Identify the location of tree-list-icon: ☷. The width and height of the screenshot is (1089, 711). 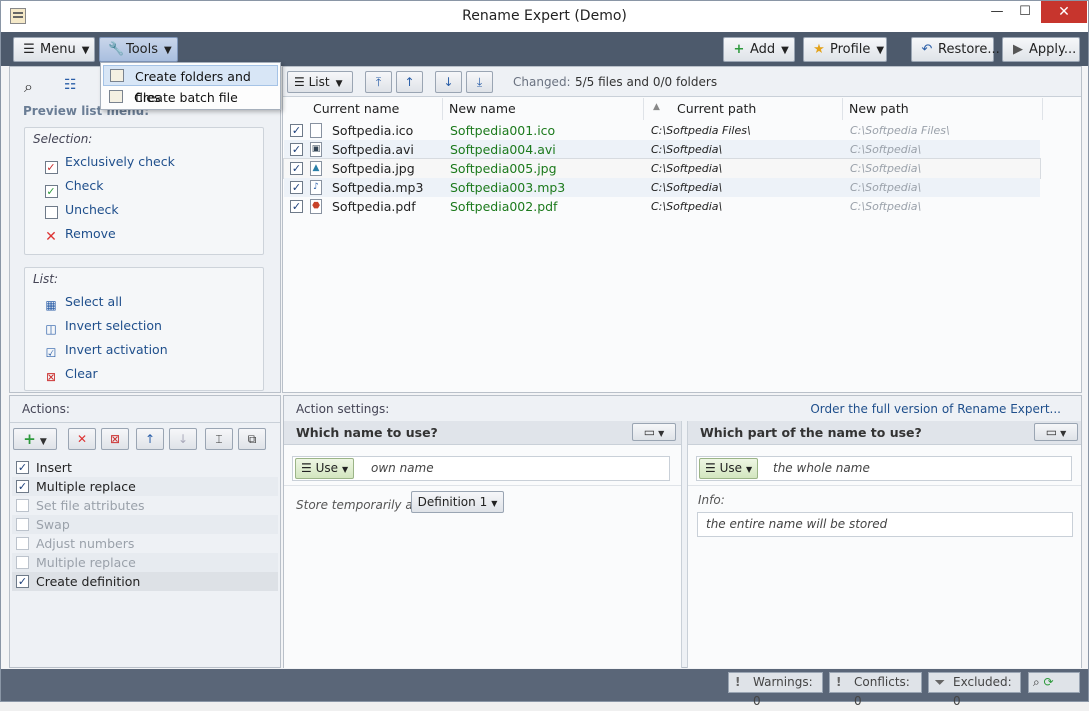
(70, 85).